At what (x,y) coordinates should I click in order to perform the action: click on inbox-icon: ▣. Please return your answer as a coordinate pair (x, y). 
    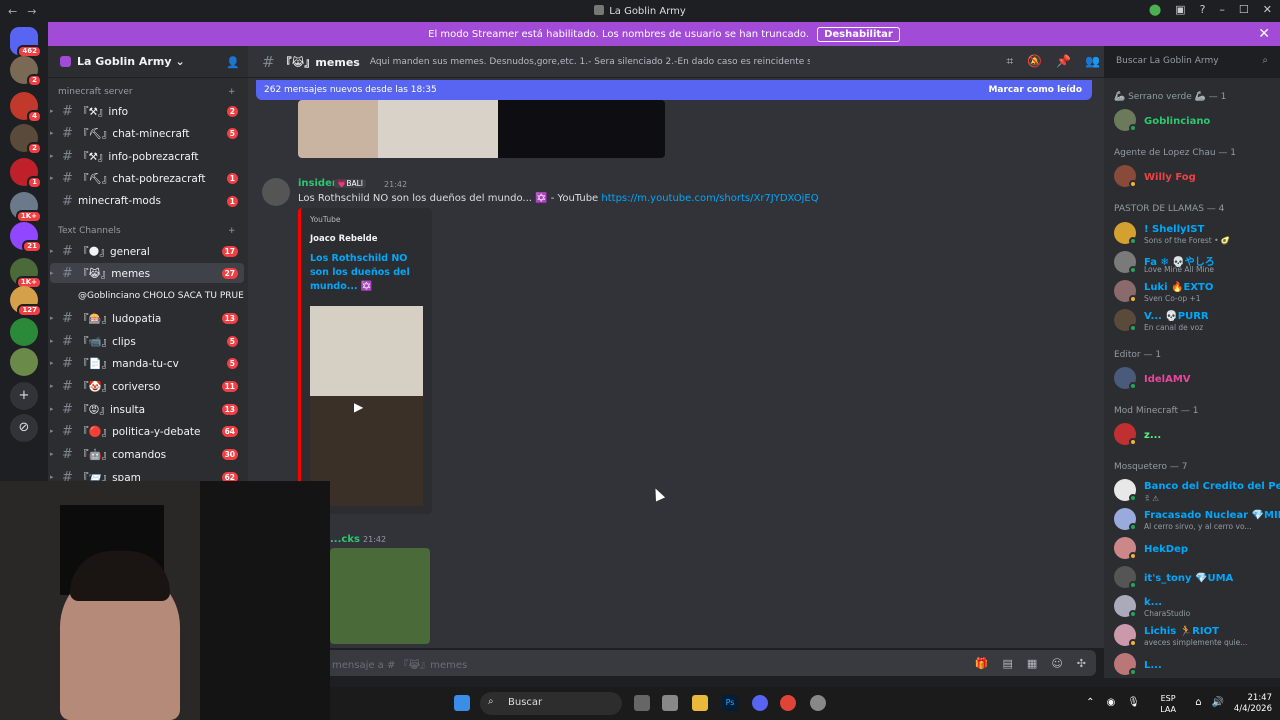
    Looking at the image, I should click on (1180, 9).